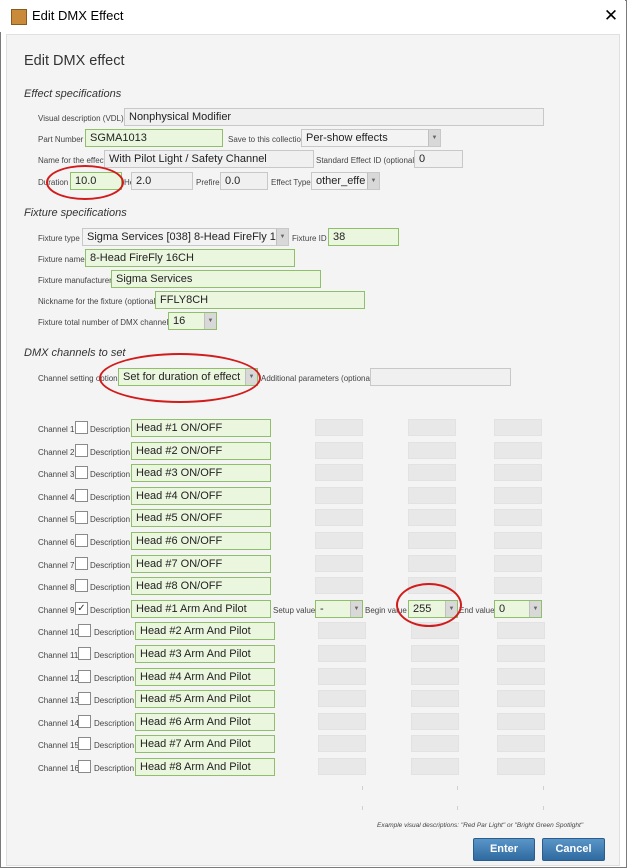  What do you see at coordinates (251, 377) in the screenshot?
I see `chevron-down-icon: ▼` at bounding box center [251, 377].